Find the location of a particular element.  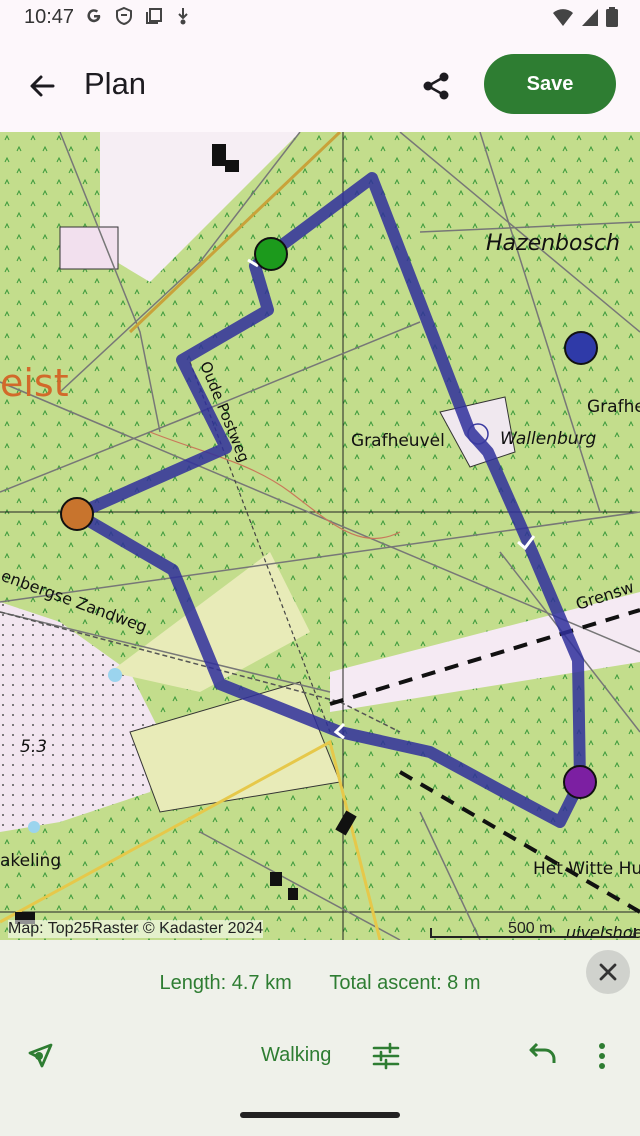

undo-icon is located at coordinates (542, 1052).